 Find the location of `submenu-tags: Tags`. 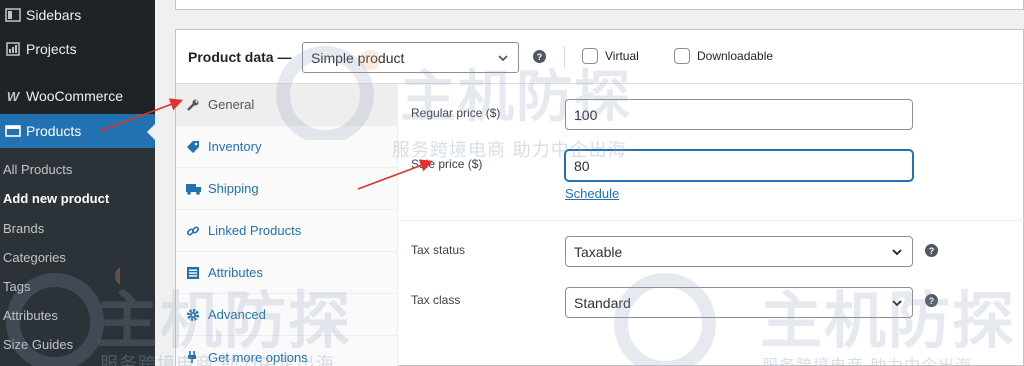

submenu-tags: Tags is located at coordinates (16, 286).